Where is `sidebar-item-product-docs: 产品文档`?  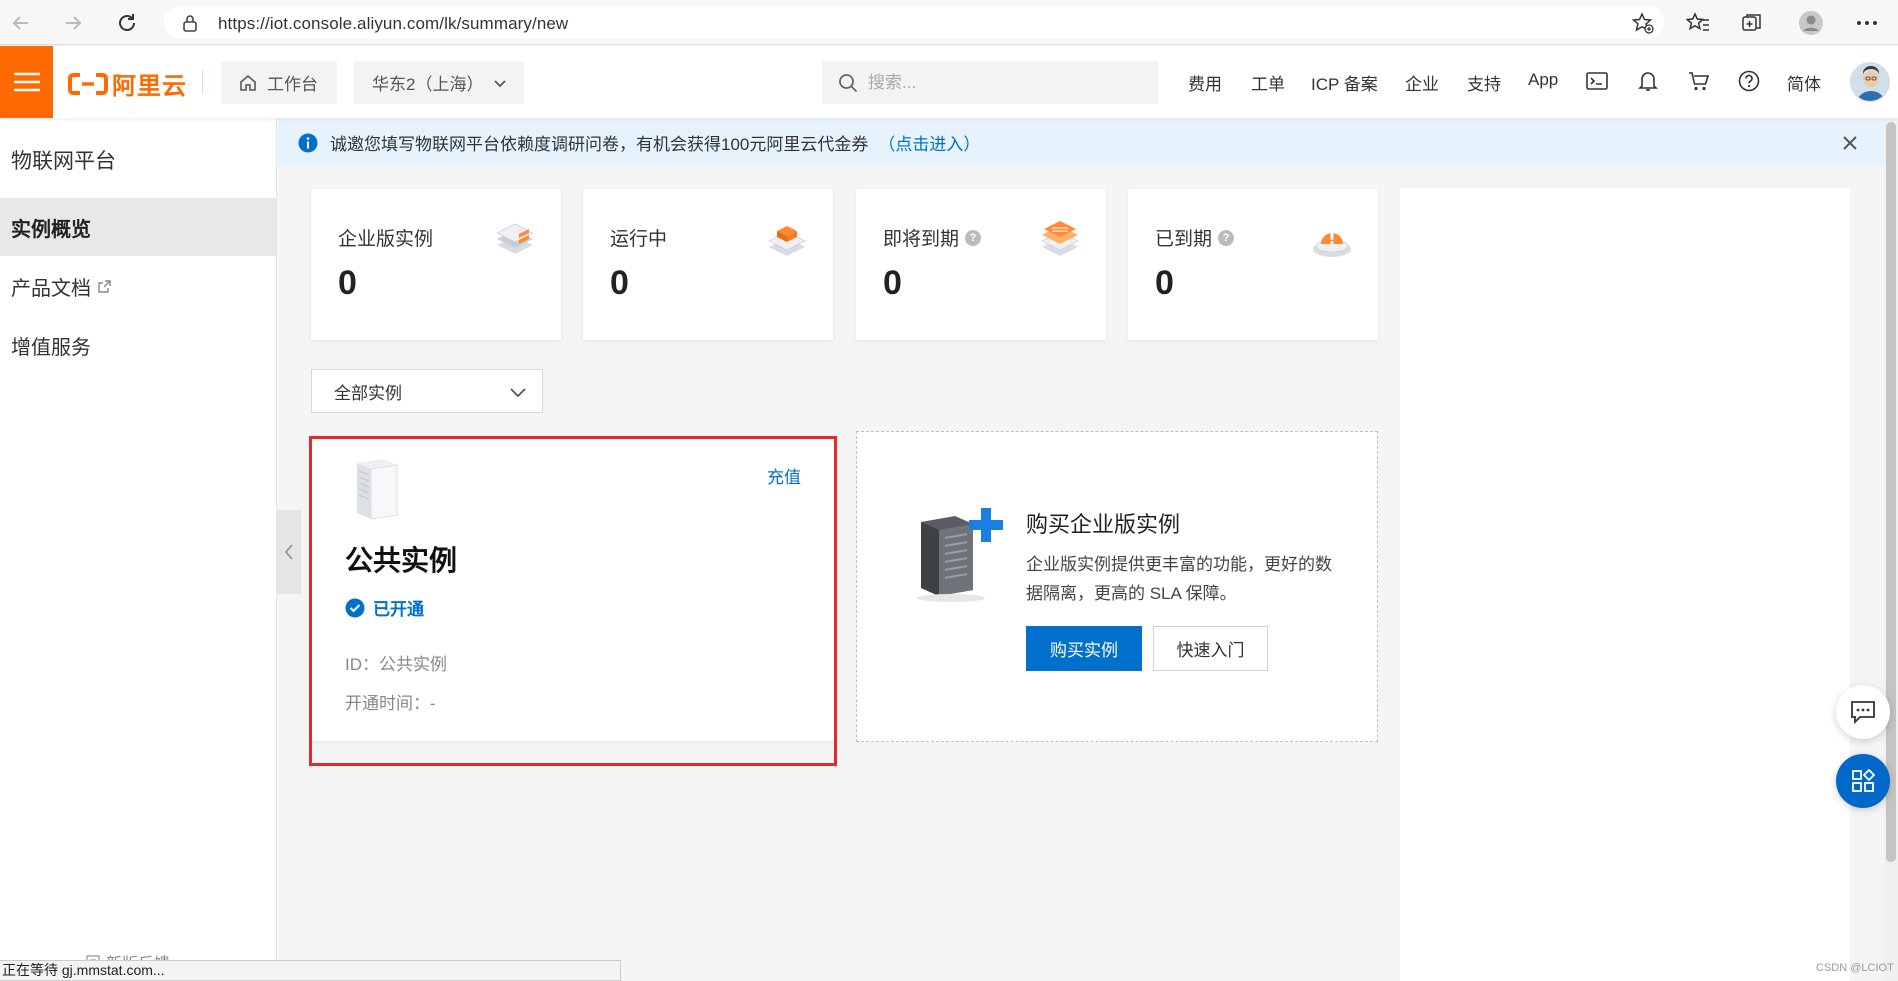
sidebar-item-product-docs: 产品文档 is located at coordinates (138, 286).